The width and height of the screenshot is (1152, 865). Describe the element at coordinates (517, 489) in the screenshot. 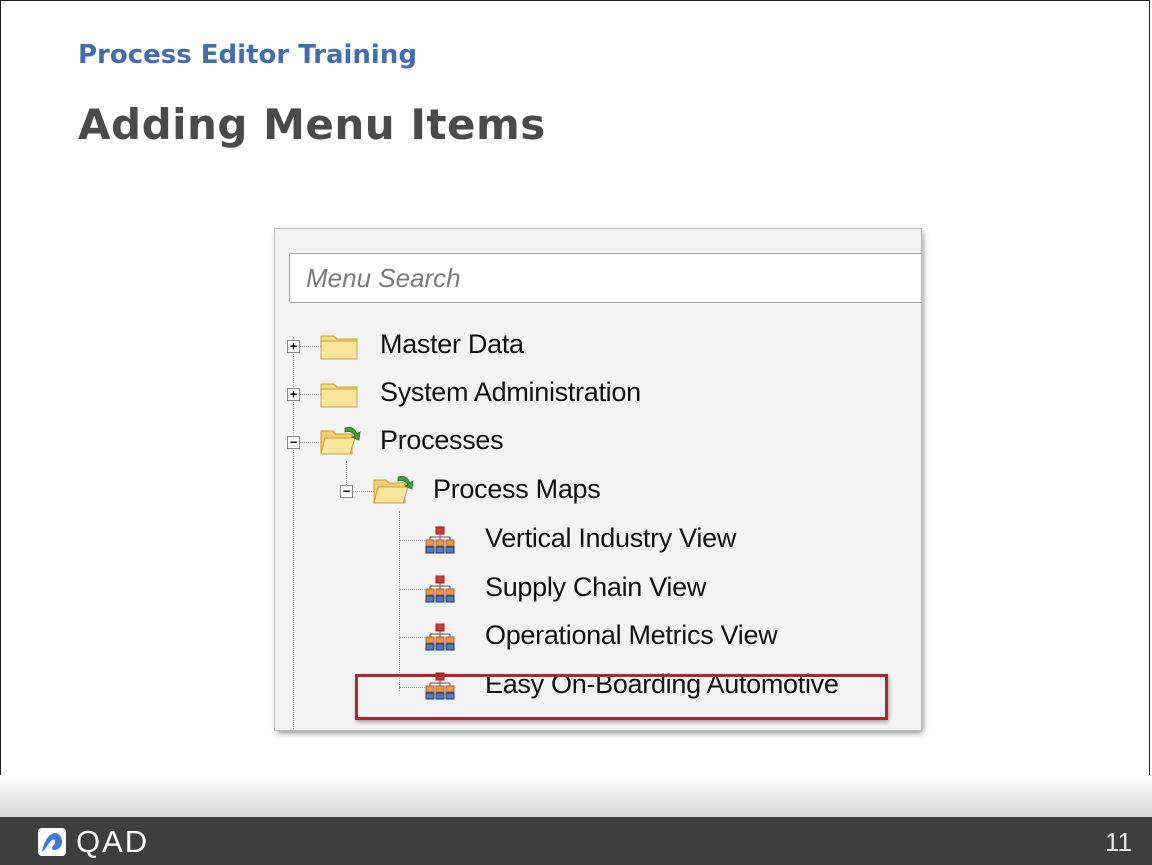

I see `tree-item-label: Process Maps` at that location.